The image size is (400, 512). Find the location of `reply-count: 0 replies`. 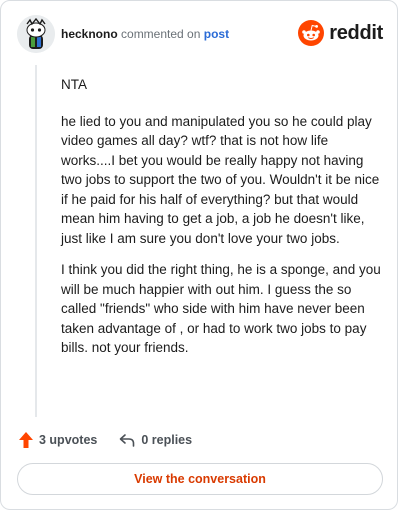

reply-count: 0 replies is located at coordinates (167, 440).